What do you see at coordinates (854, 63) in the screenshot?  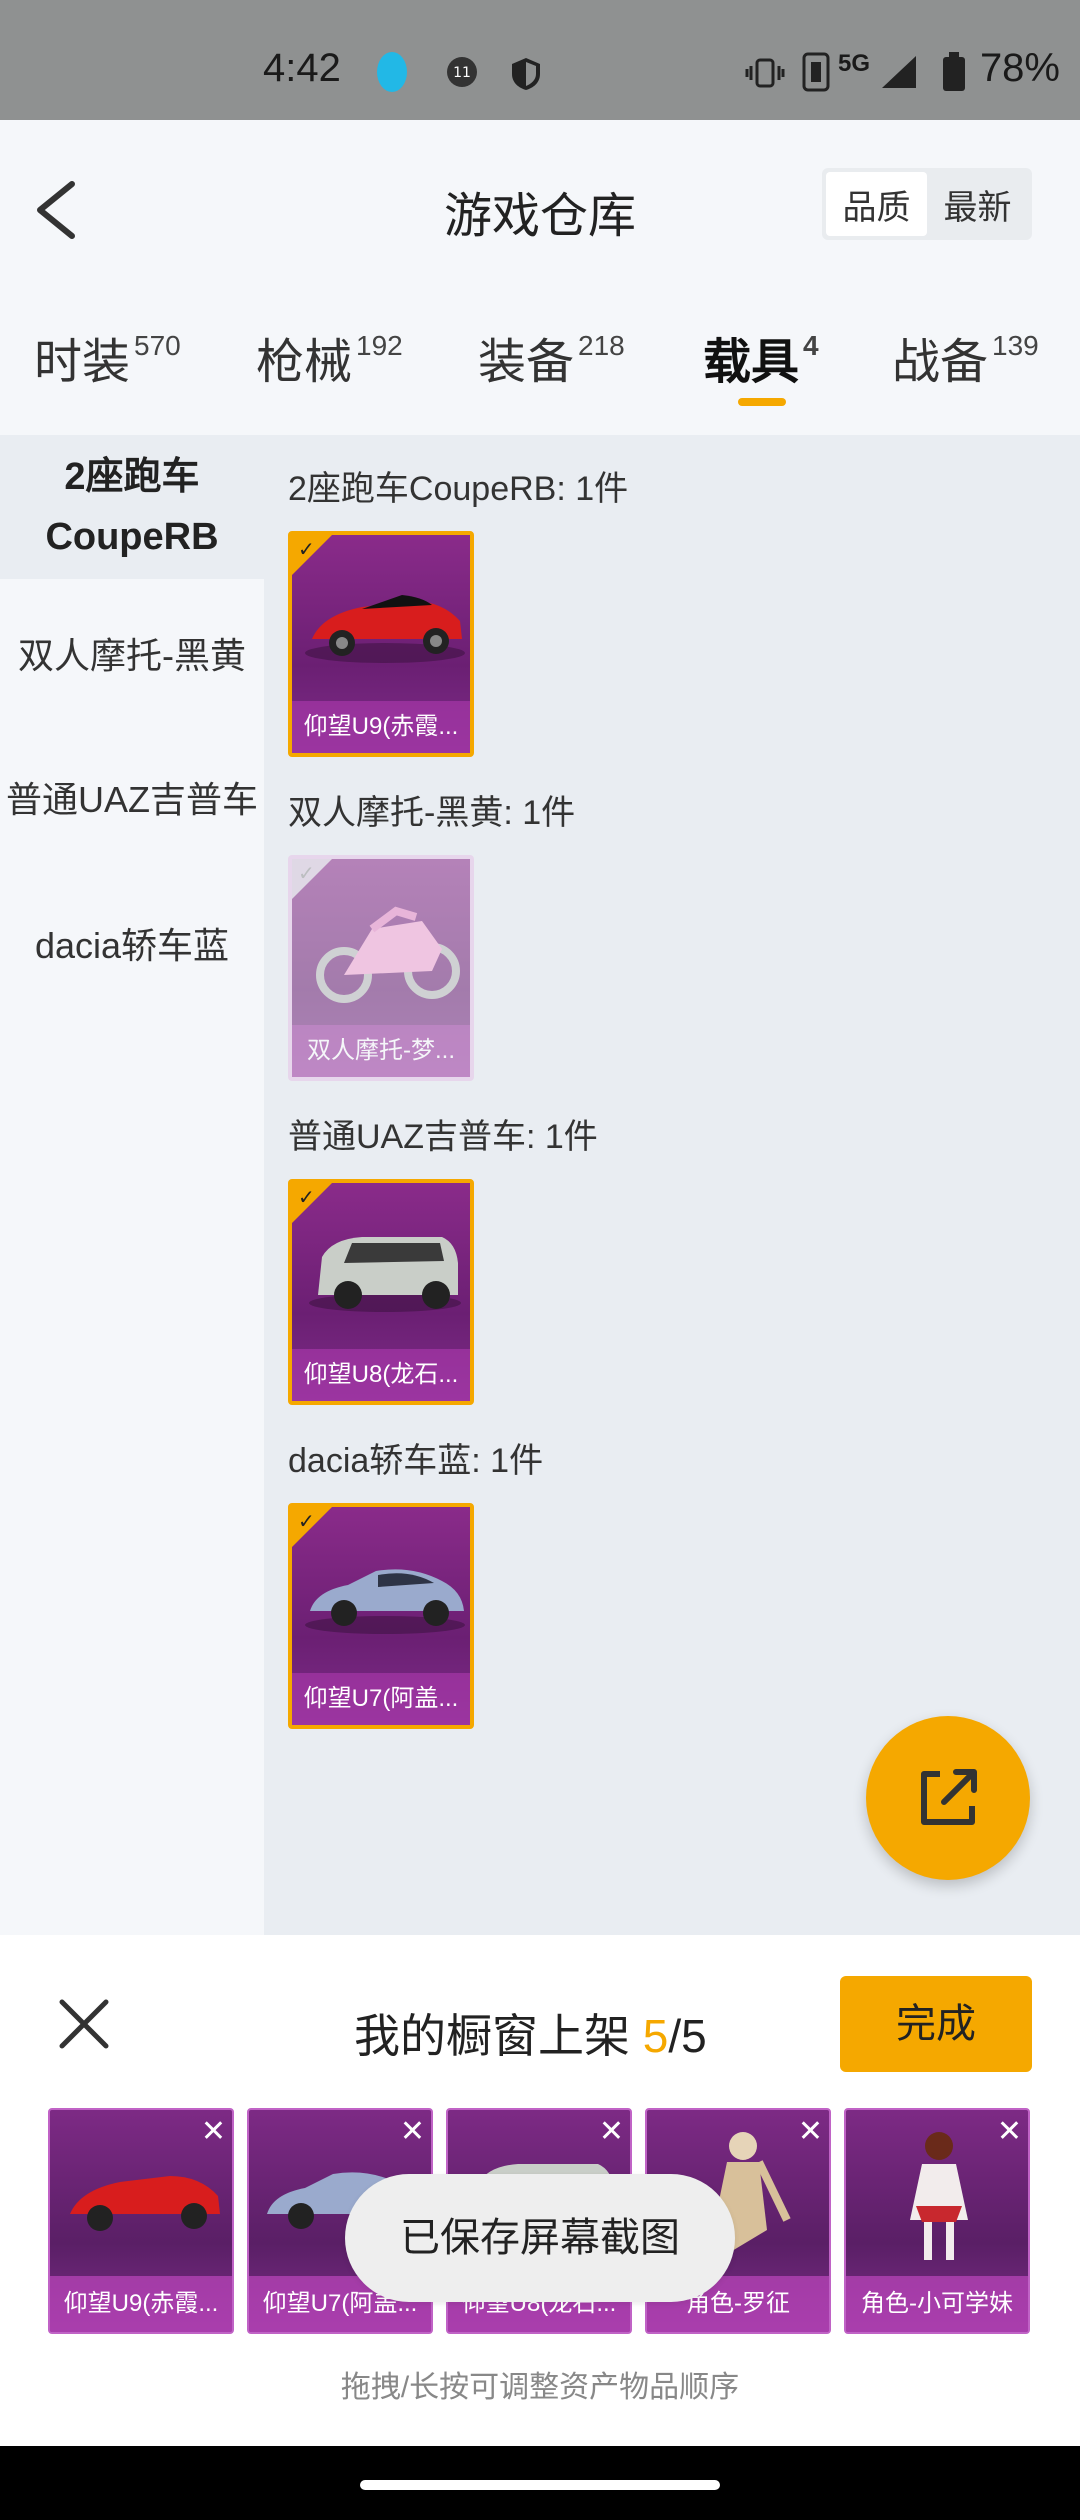 I see `network-type: 5G` at bounding box center [854, 63].